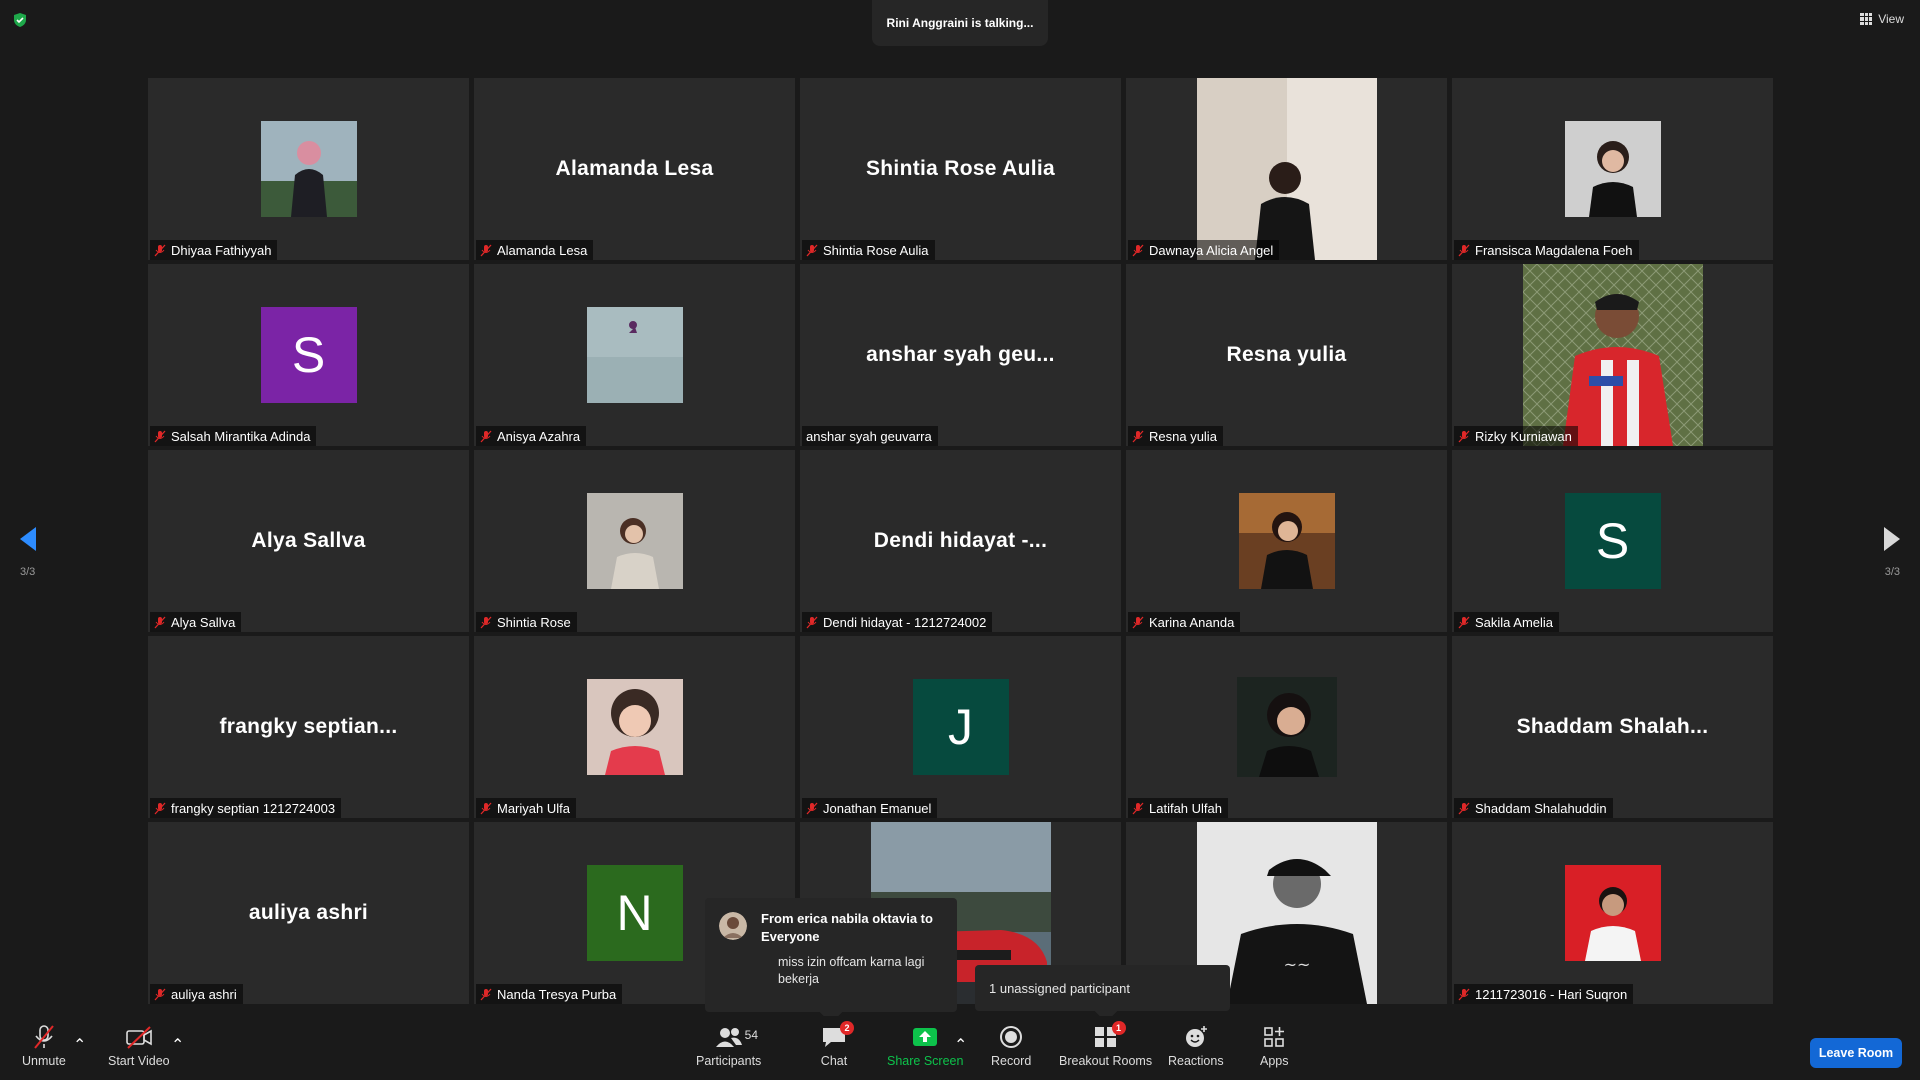 The width and height of the screenshot is (1920, 1080). Describe the element at coordinates (1546, 250) in the screenshot. I see `participant-name-label: Fransisca Magdalena Foeh` at that location.